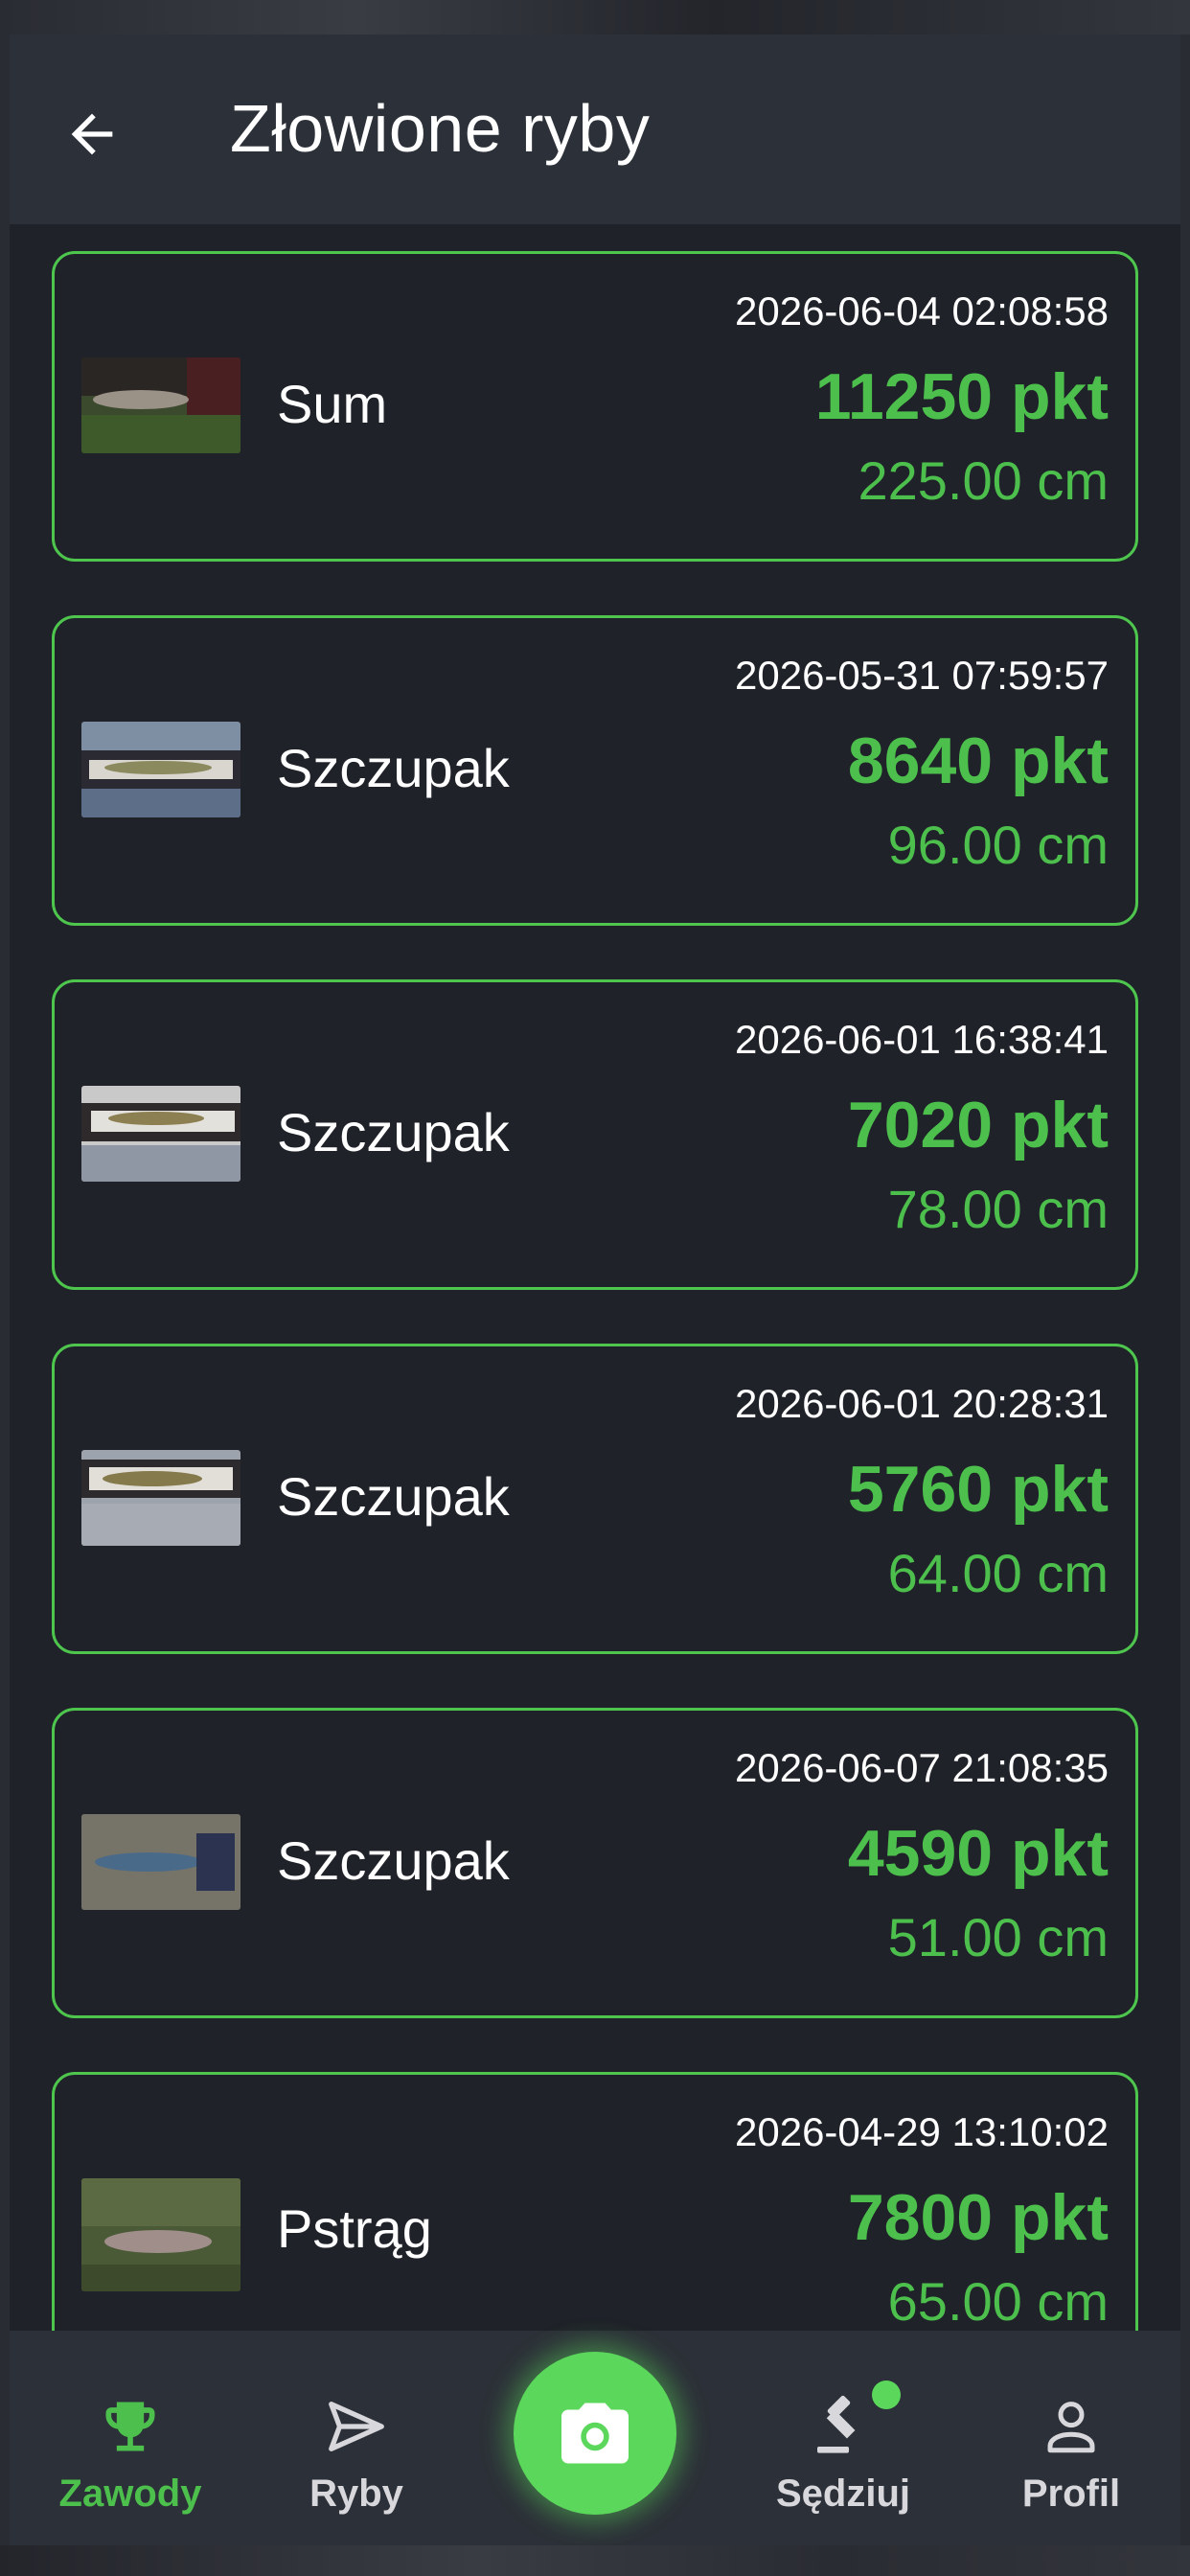 The height and width of the screenshot is (2576, 1190). I want to click on send-icon, so click(357, 2426).